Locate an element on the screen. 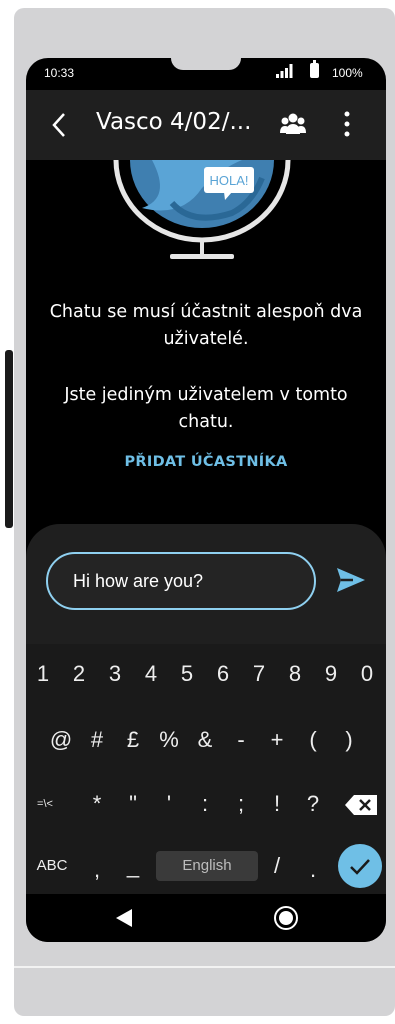 The width and height of the screenshot is (395, 1024). battery-icon is located at coordinates (314, 69).